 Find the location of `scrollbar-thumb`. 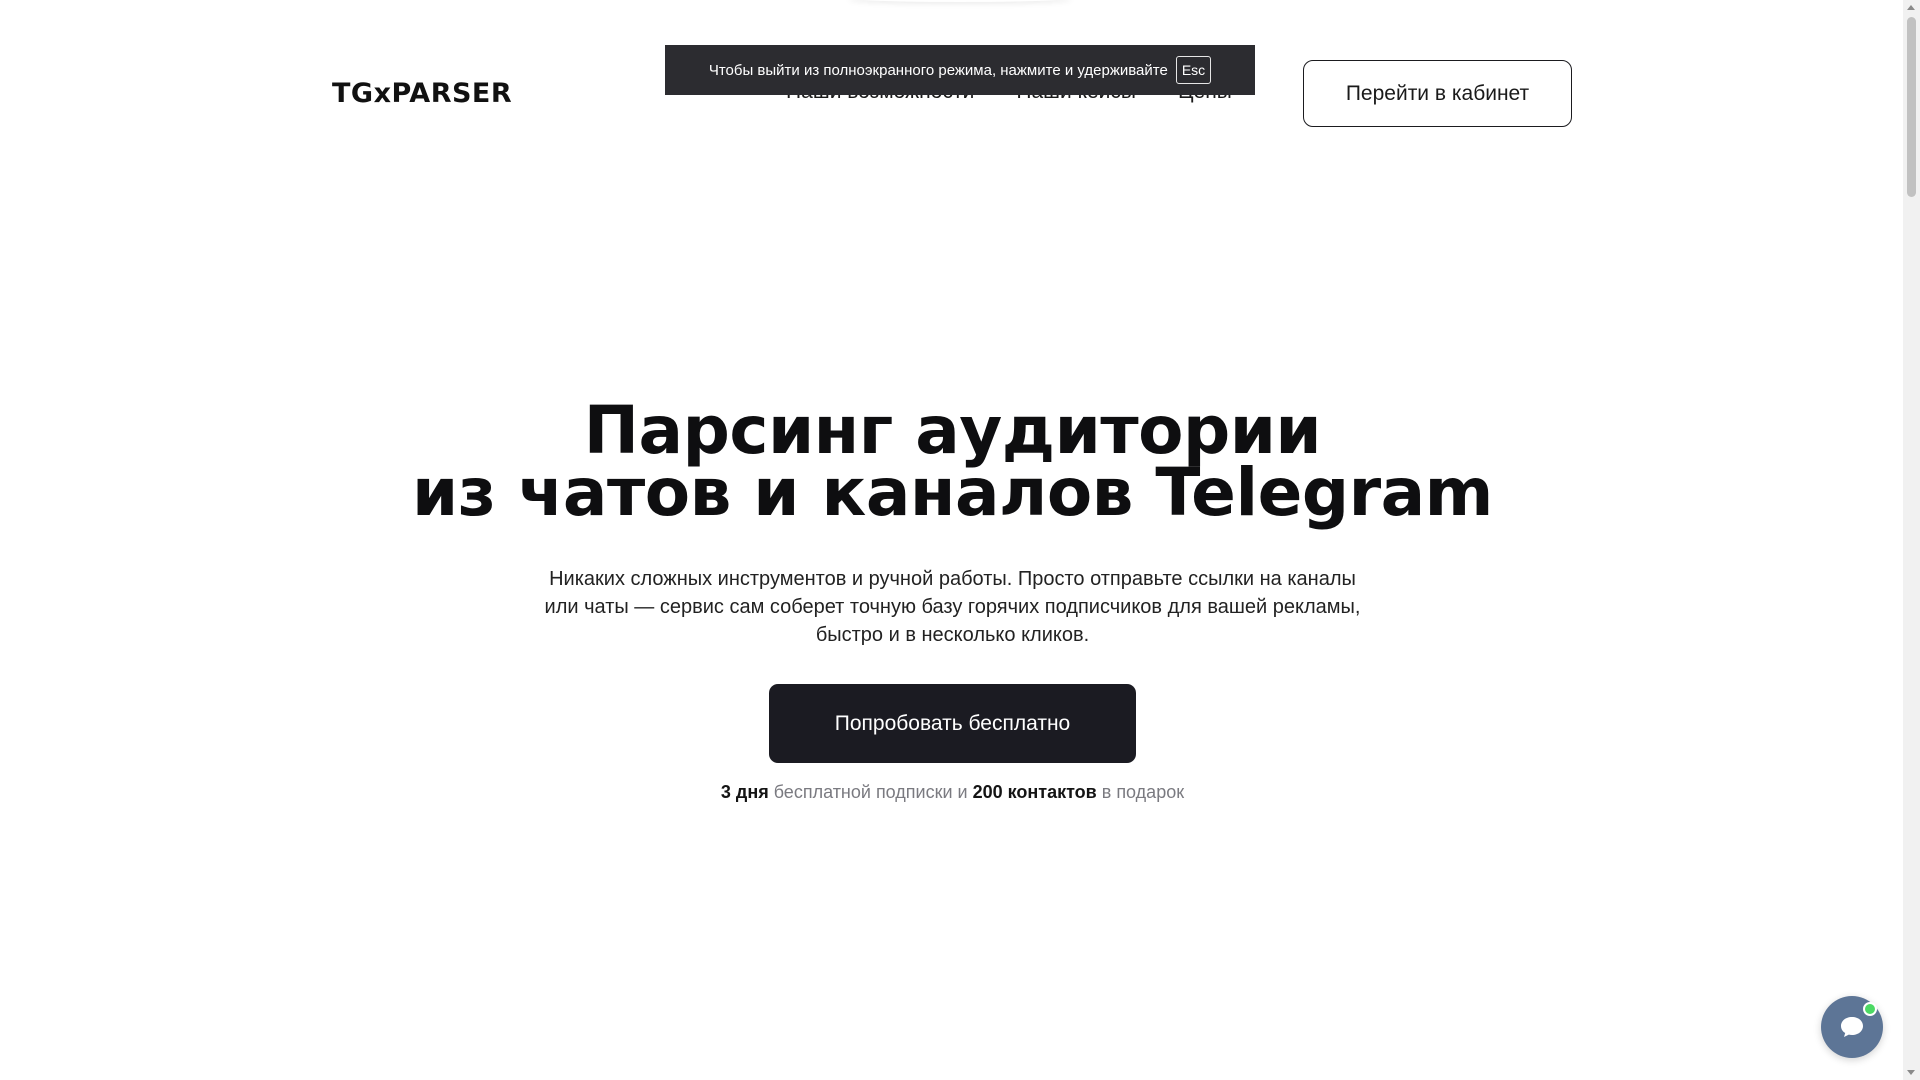

scrollbar-thumb is located at coordinates (1911, 107).